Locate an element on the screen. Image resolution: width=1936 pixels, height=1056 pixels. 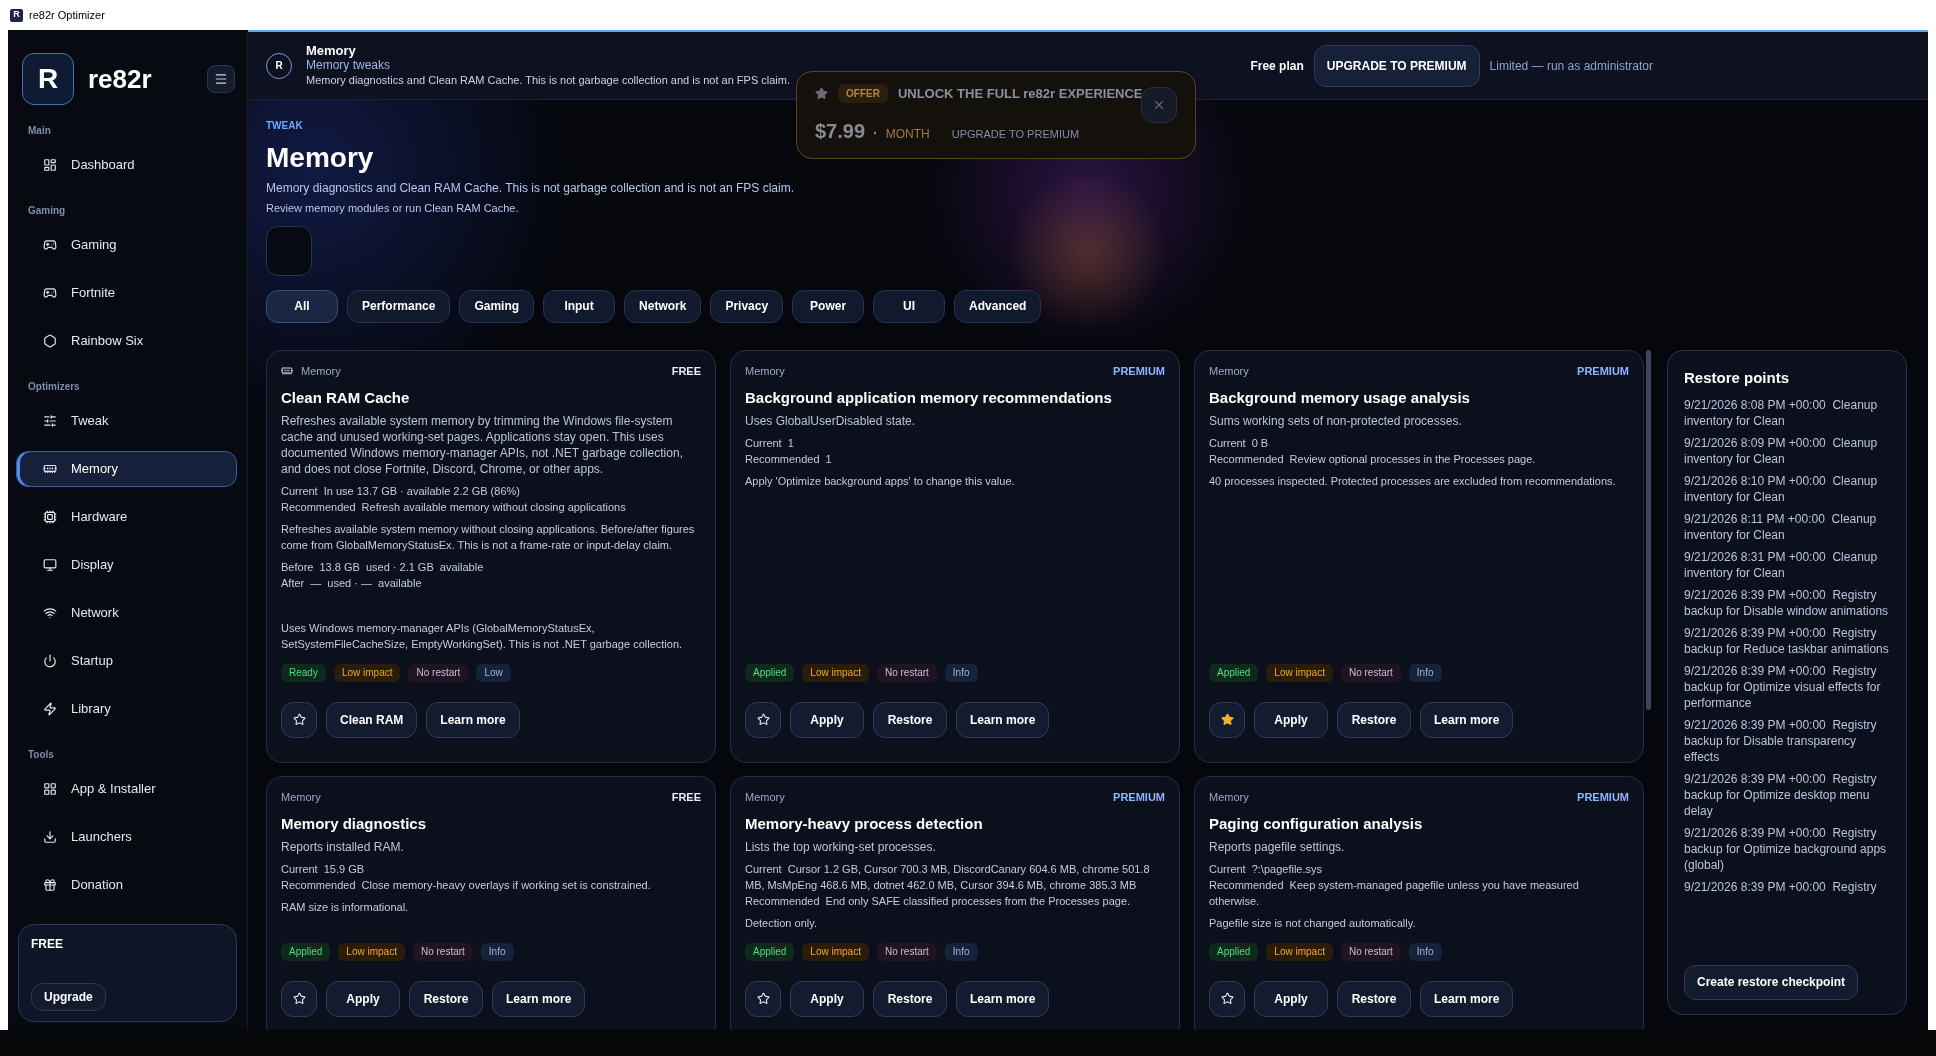
restore-point: 9/21/2026 8:11 PM +00:00 Cleanup inventory for Clean is located at coordinates (1781, 527).